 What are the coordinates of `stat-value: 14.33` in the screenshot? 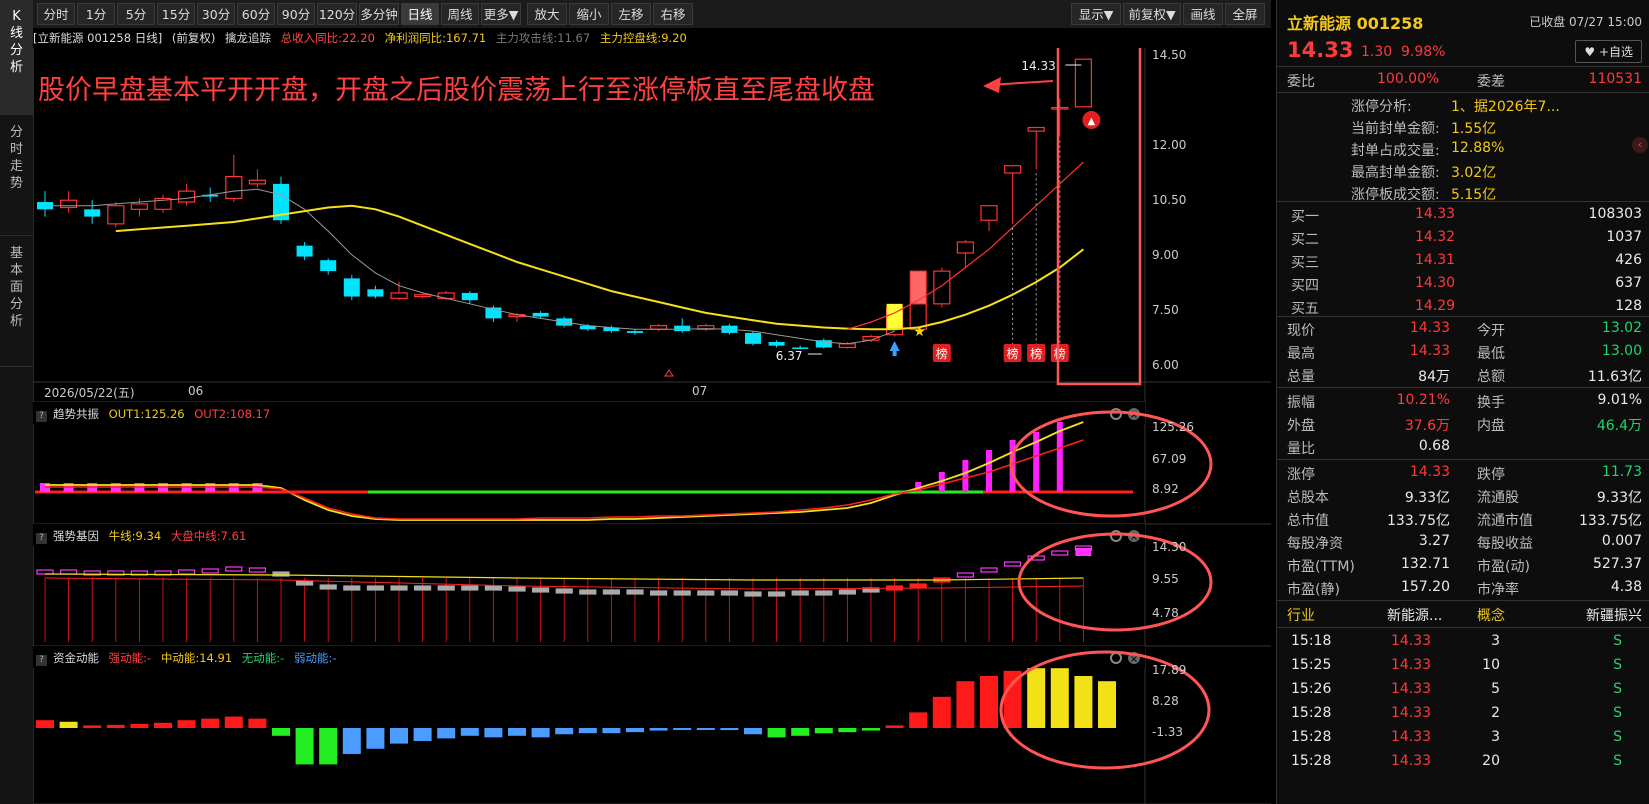 It's located at (1429, 472).